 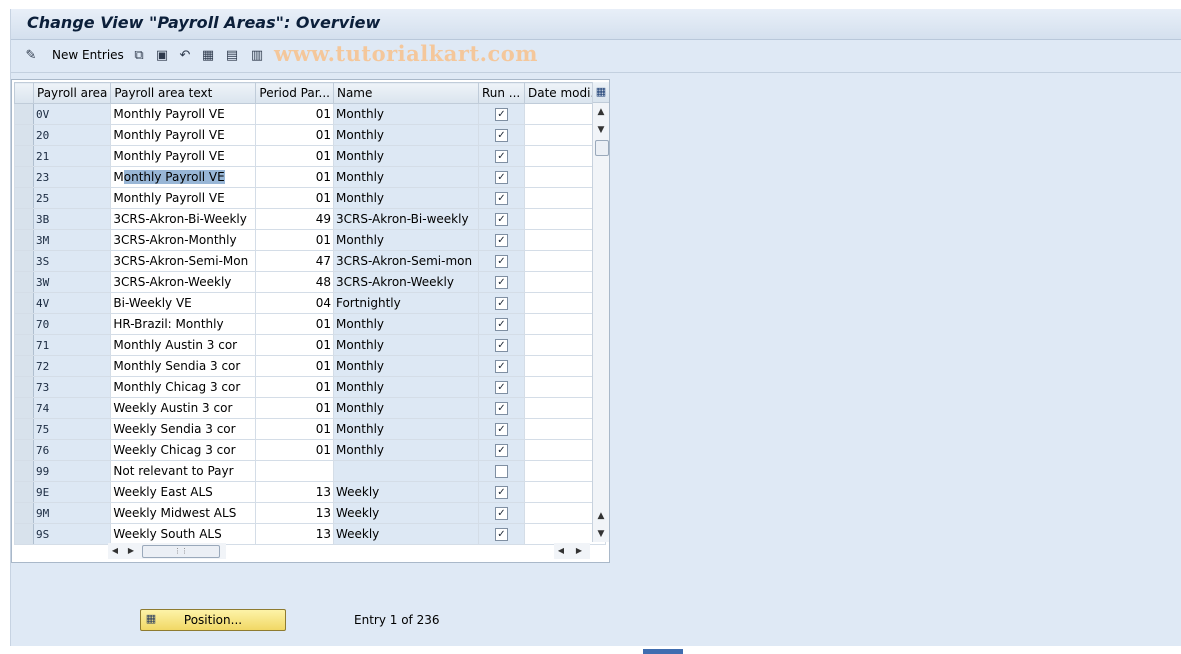 I want to click on table-row: 74 Weekly Austin 3 cor 01 Monthly ✓, so click(x=310, y=408).